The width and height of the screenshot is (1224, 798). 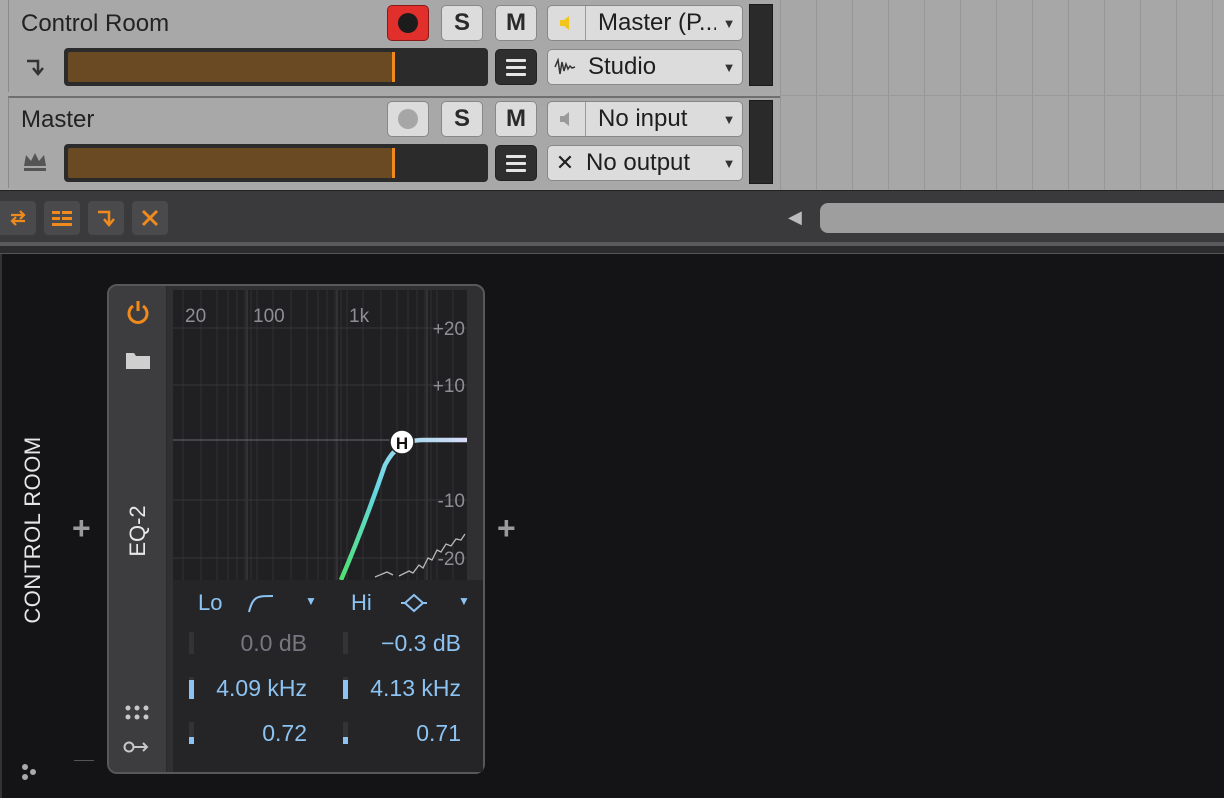 I want to click on scroll-left-icon: ◀, so click(x=795, y=217).